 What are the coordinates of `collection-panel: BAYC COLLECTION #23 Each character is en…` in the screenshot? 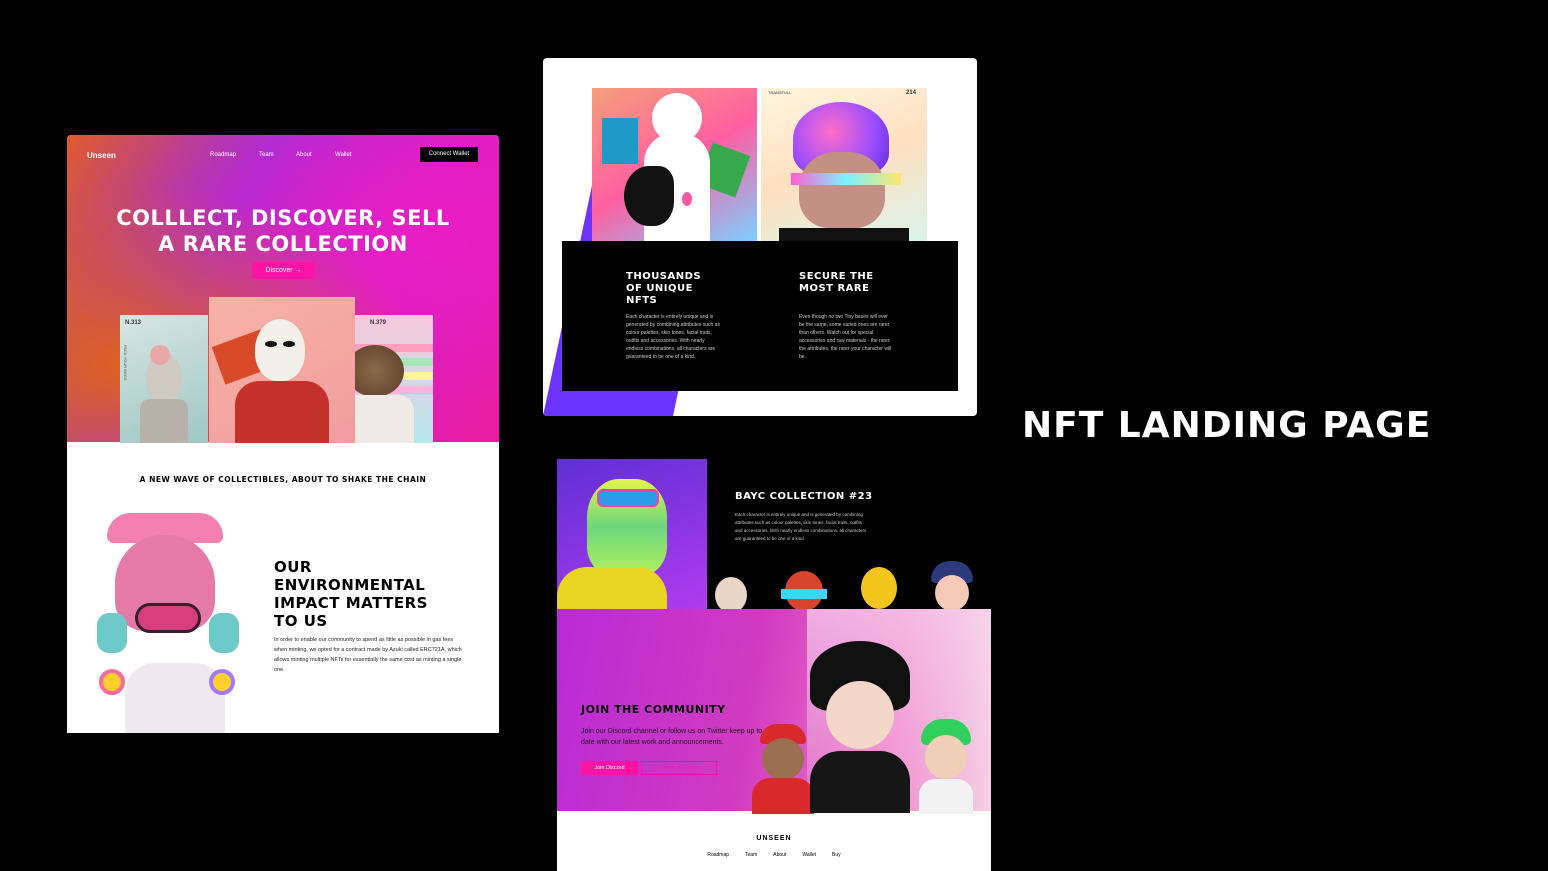 It's located at (774, 665).